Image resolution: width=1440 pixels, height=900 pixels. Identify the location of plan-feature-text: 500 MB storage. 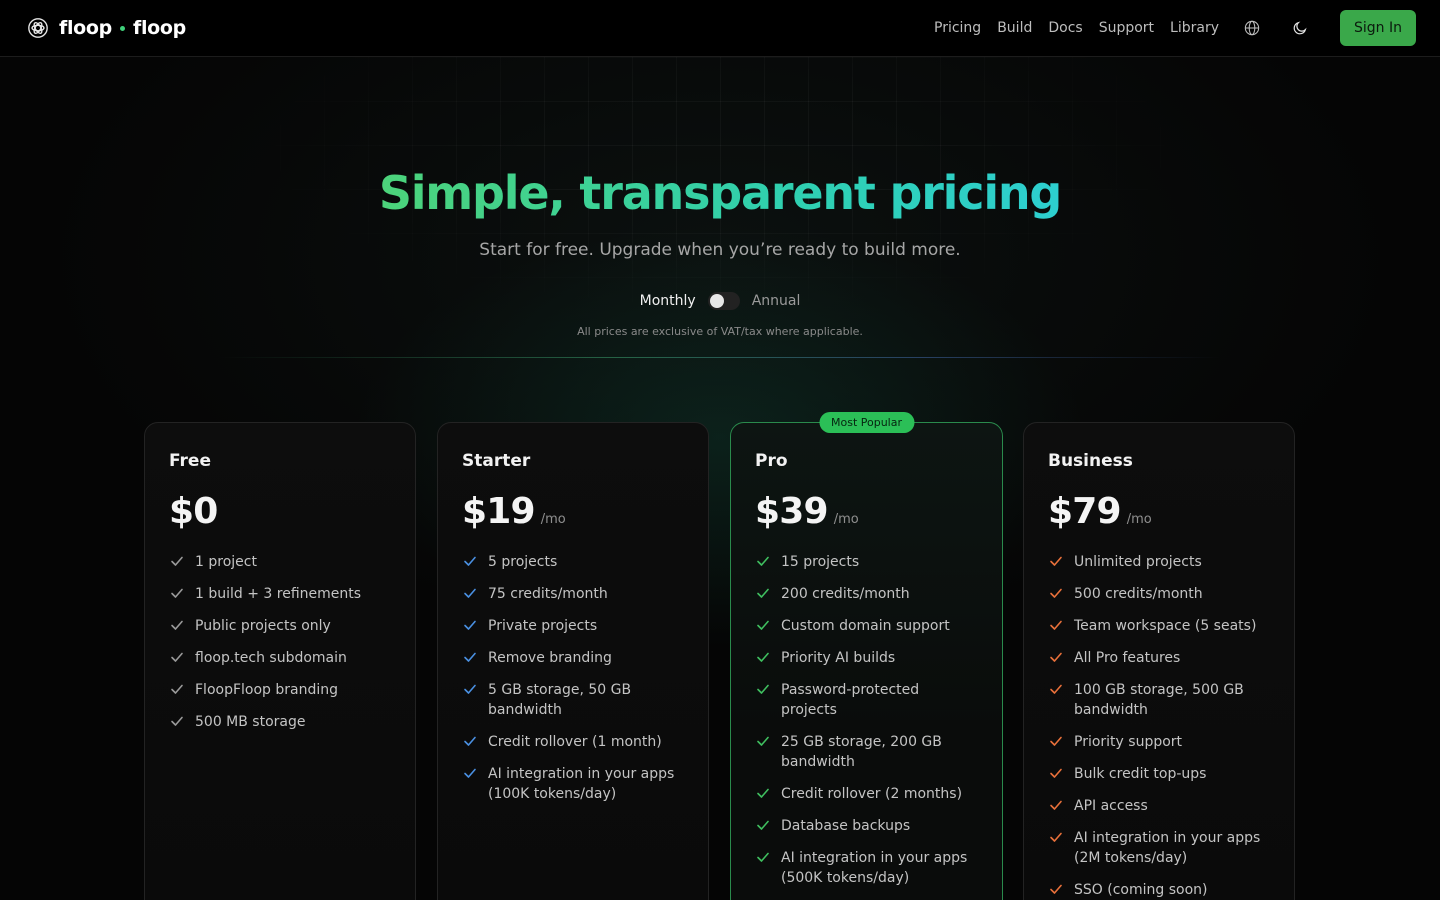
(250, 722).